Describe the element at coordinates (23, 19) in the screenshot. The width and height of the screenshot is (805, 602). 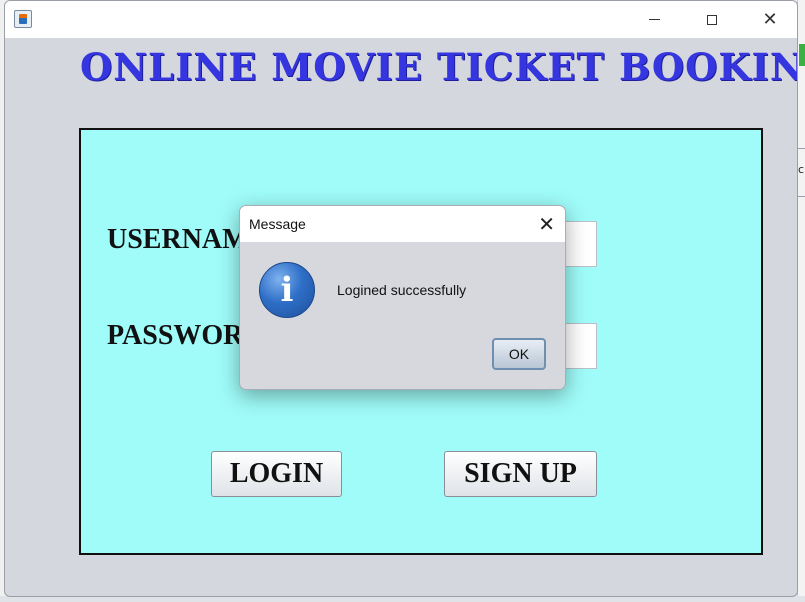
I see `java-app-icon` at that location.